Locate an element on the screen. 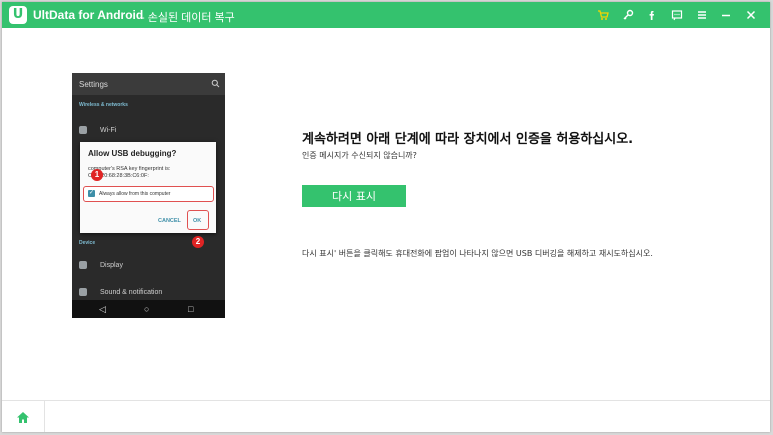 The height and width of the screenshot is (435, 773). close-button is located at coordinates (751, 15).